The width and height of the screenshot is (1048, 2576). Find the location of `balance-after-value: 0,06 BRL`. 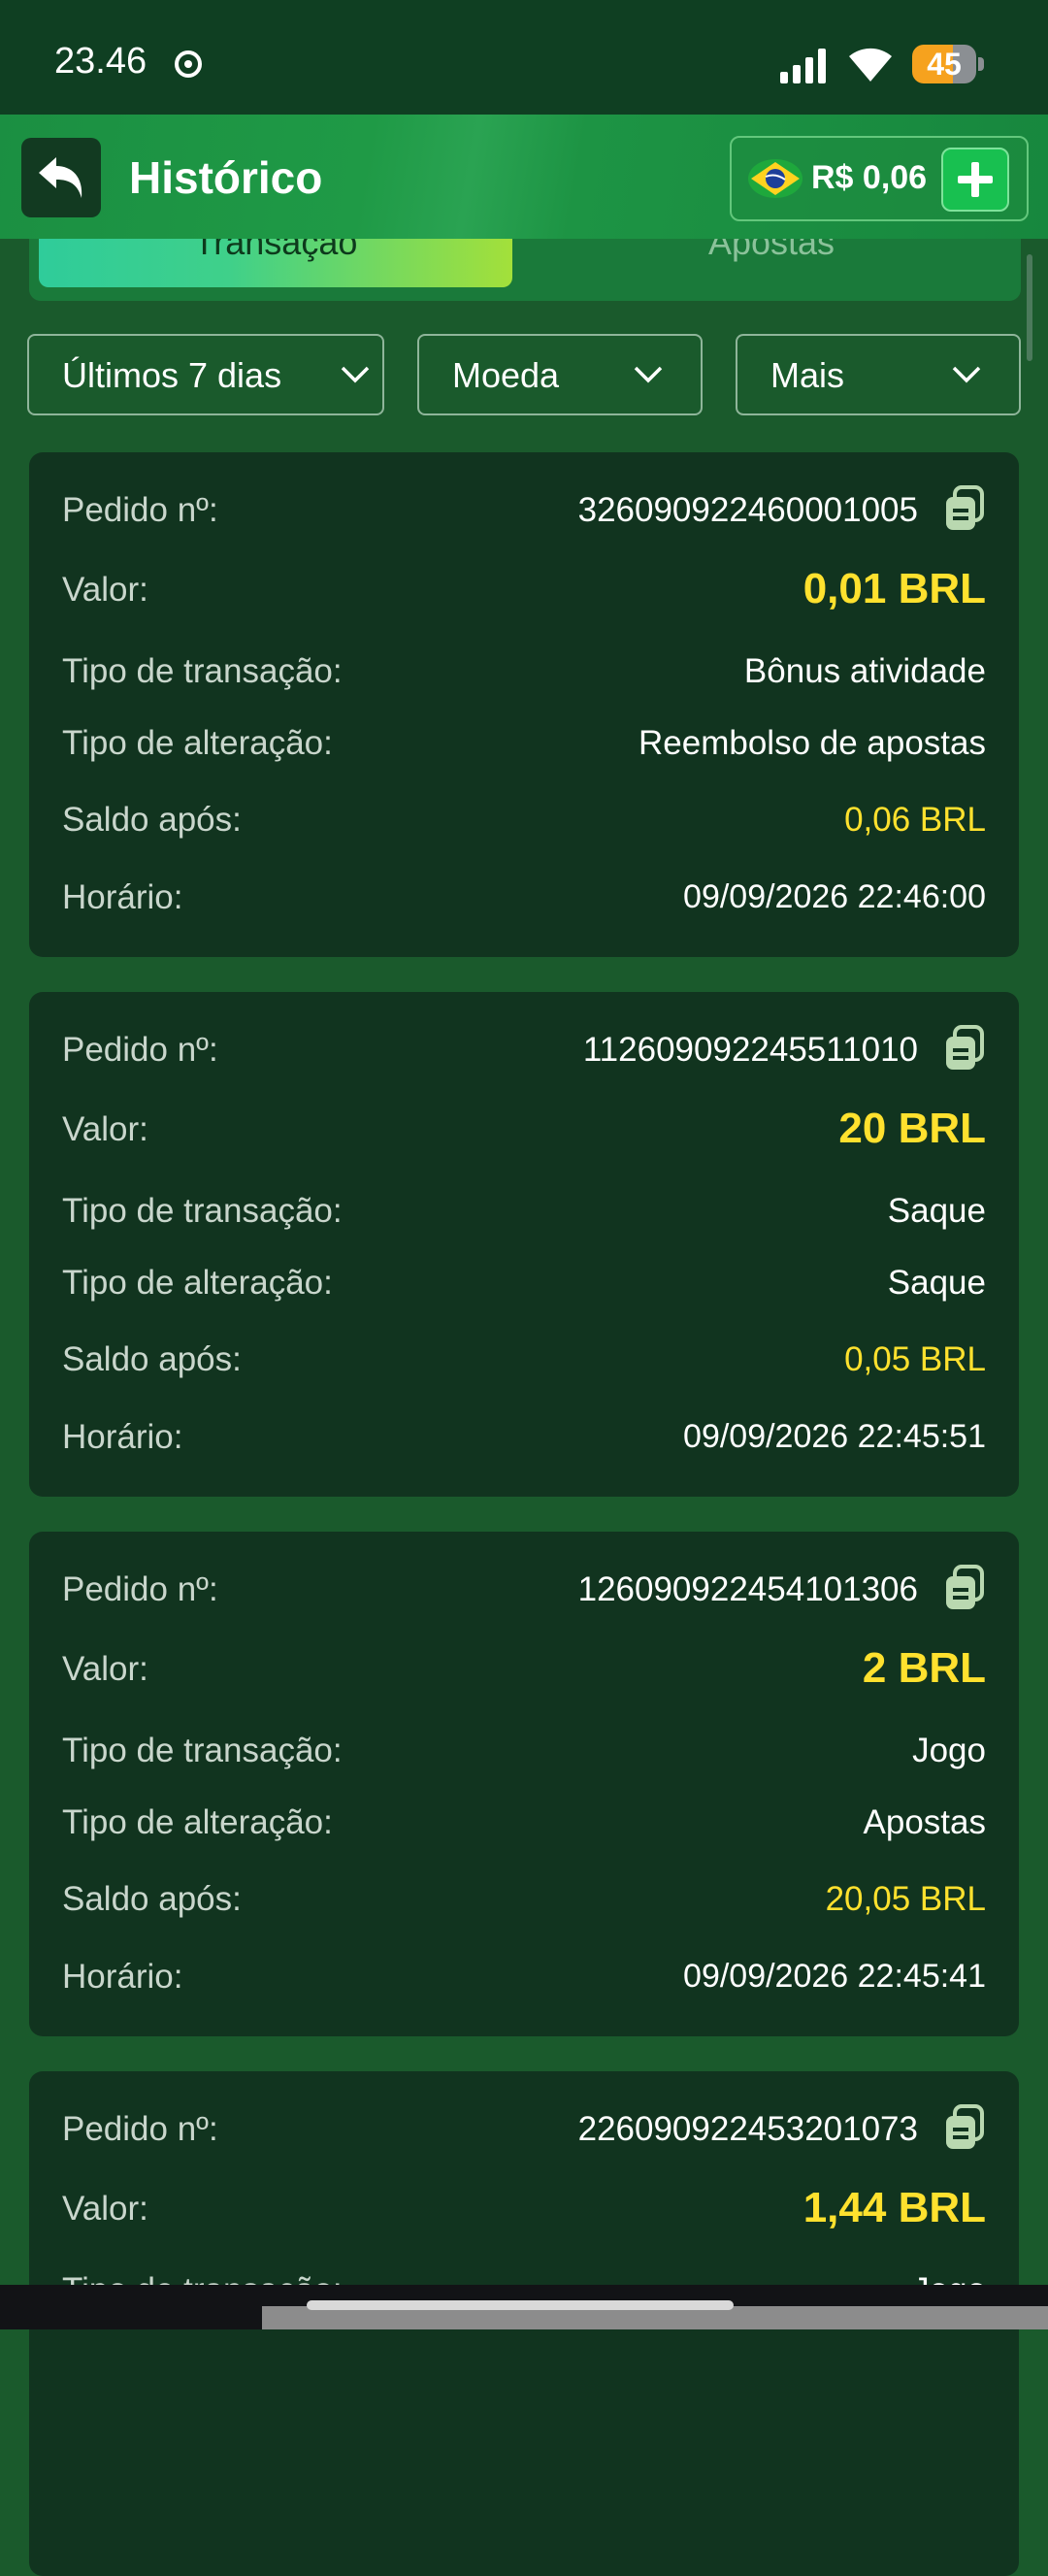

balance-after-value: 0,06 BRL is located at coordinates (915, 820).